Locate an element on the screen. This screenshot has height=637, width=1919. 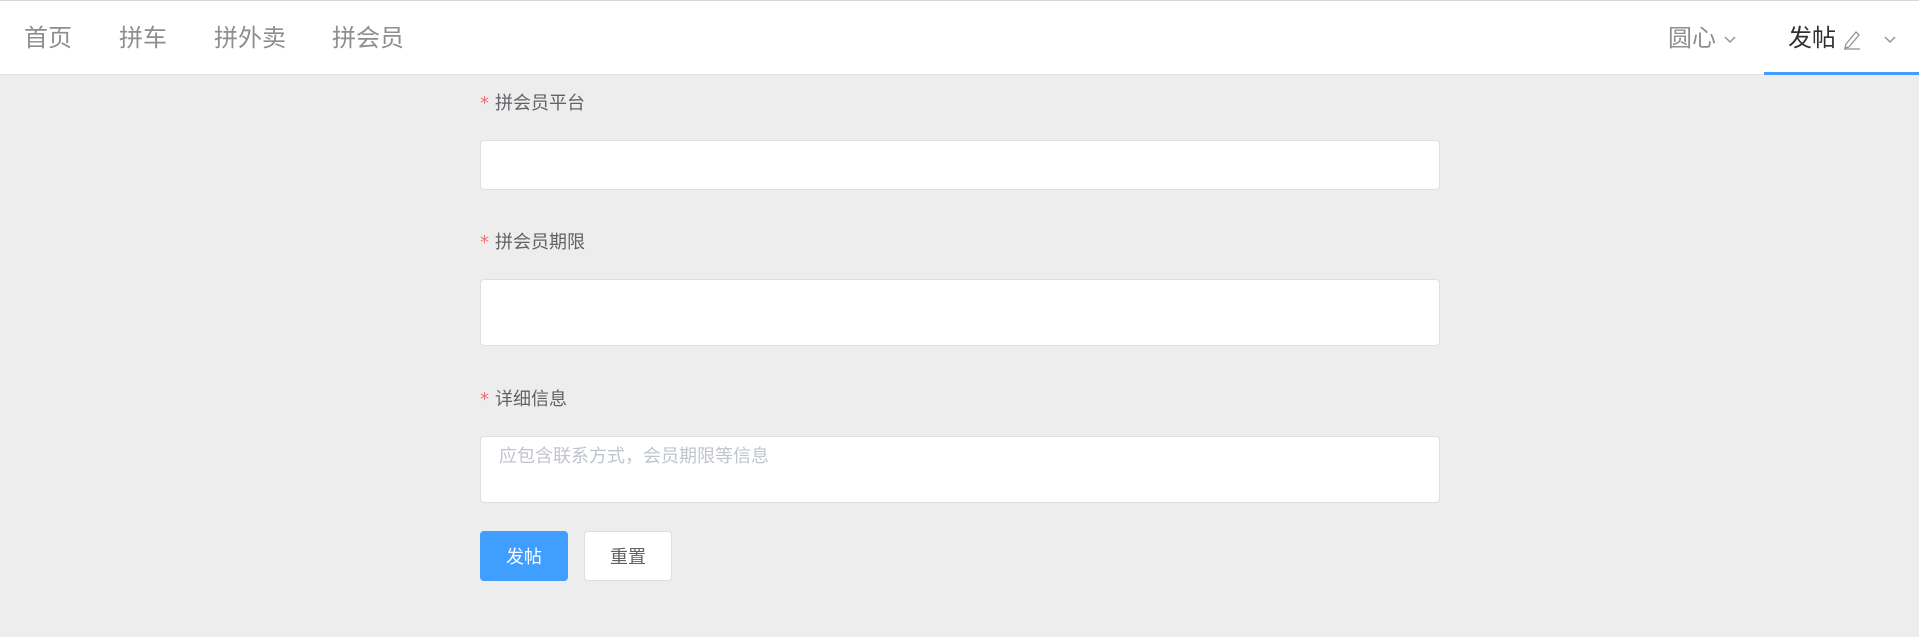
user-menu: 圆心 is located at coordinates (1703, 38).